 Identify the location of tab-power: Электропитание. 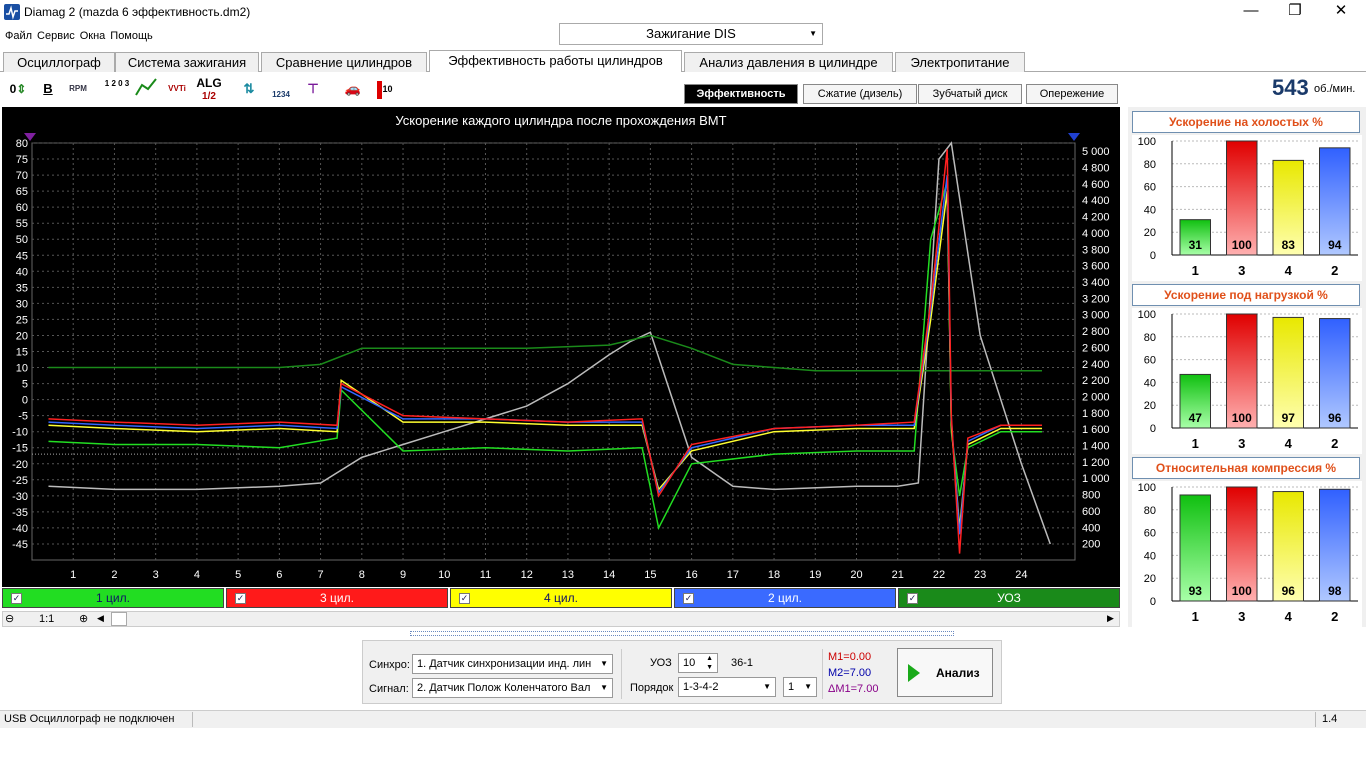
(960, 62).